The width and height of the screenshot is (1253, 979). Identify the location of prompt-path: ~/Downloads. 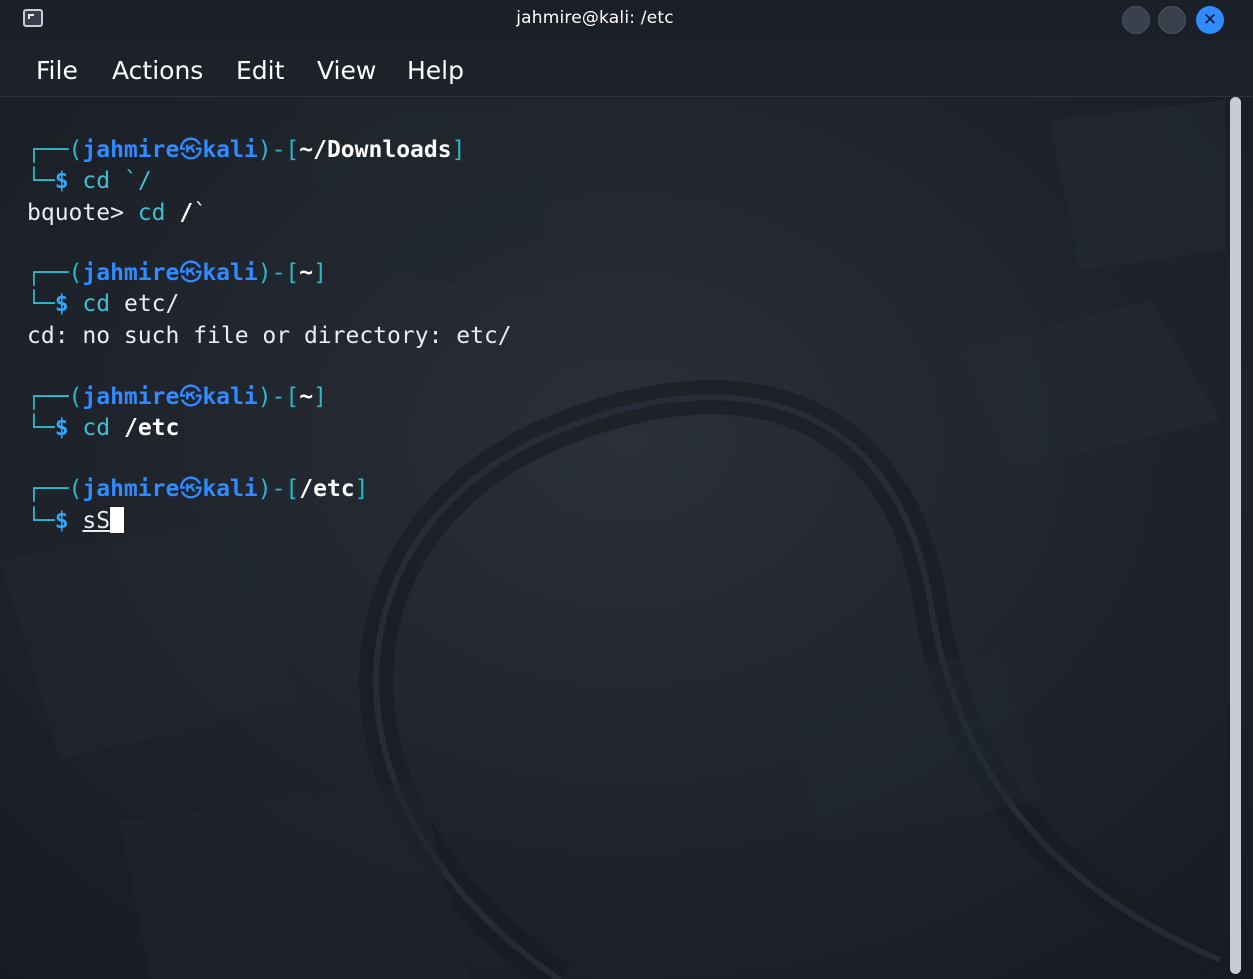
(375, 150).